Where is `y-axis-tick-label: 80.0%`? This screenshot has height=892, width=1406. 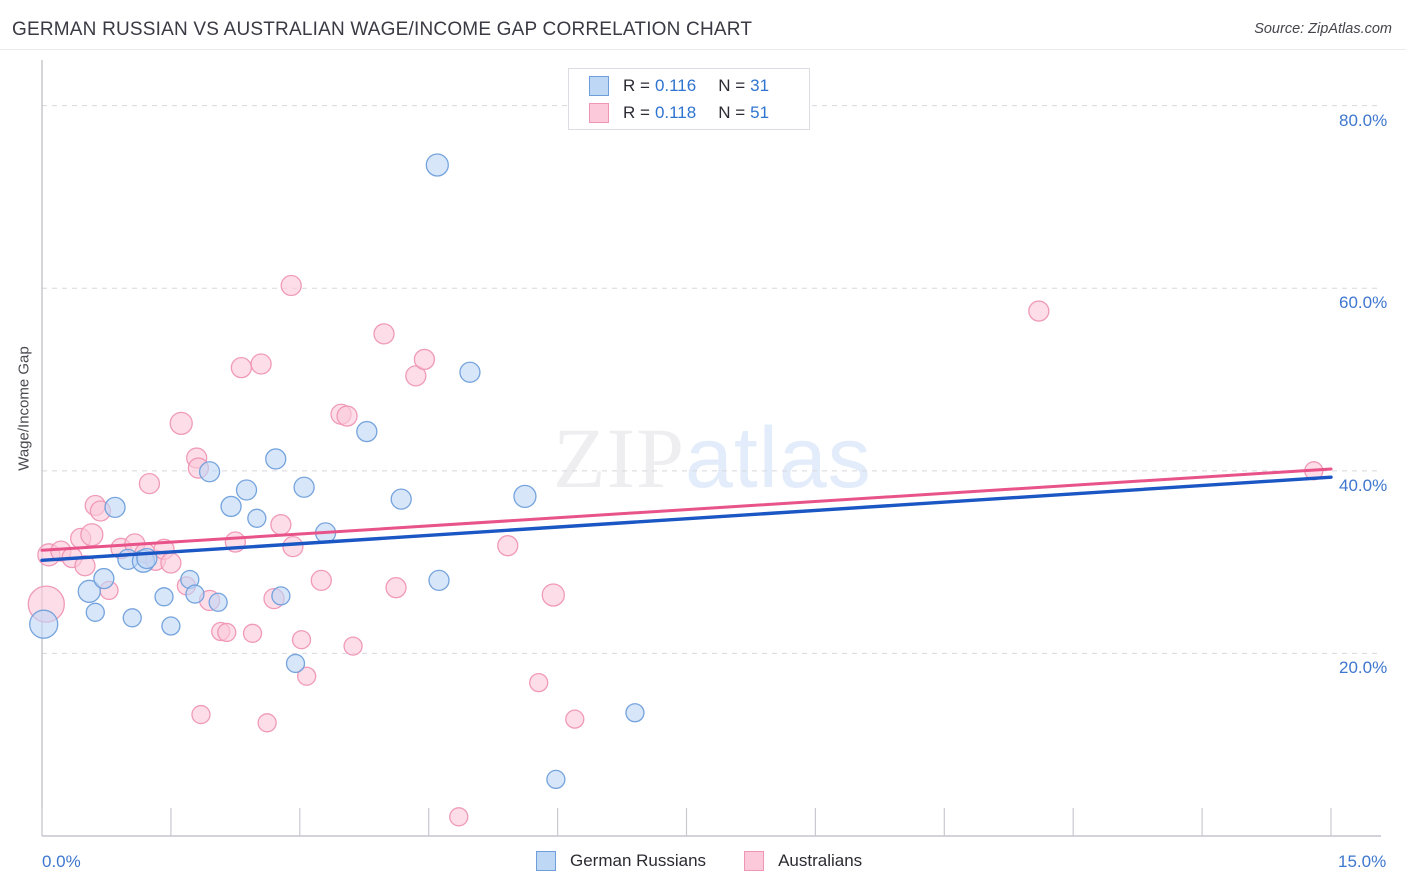 y-axis-tick-label: 80.0% is located at coordinates (1363, 120).